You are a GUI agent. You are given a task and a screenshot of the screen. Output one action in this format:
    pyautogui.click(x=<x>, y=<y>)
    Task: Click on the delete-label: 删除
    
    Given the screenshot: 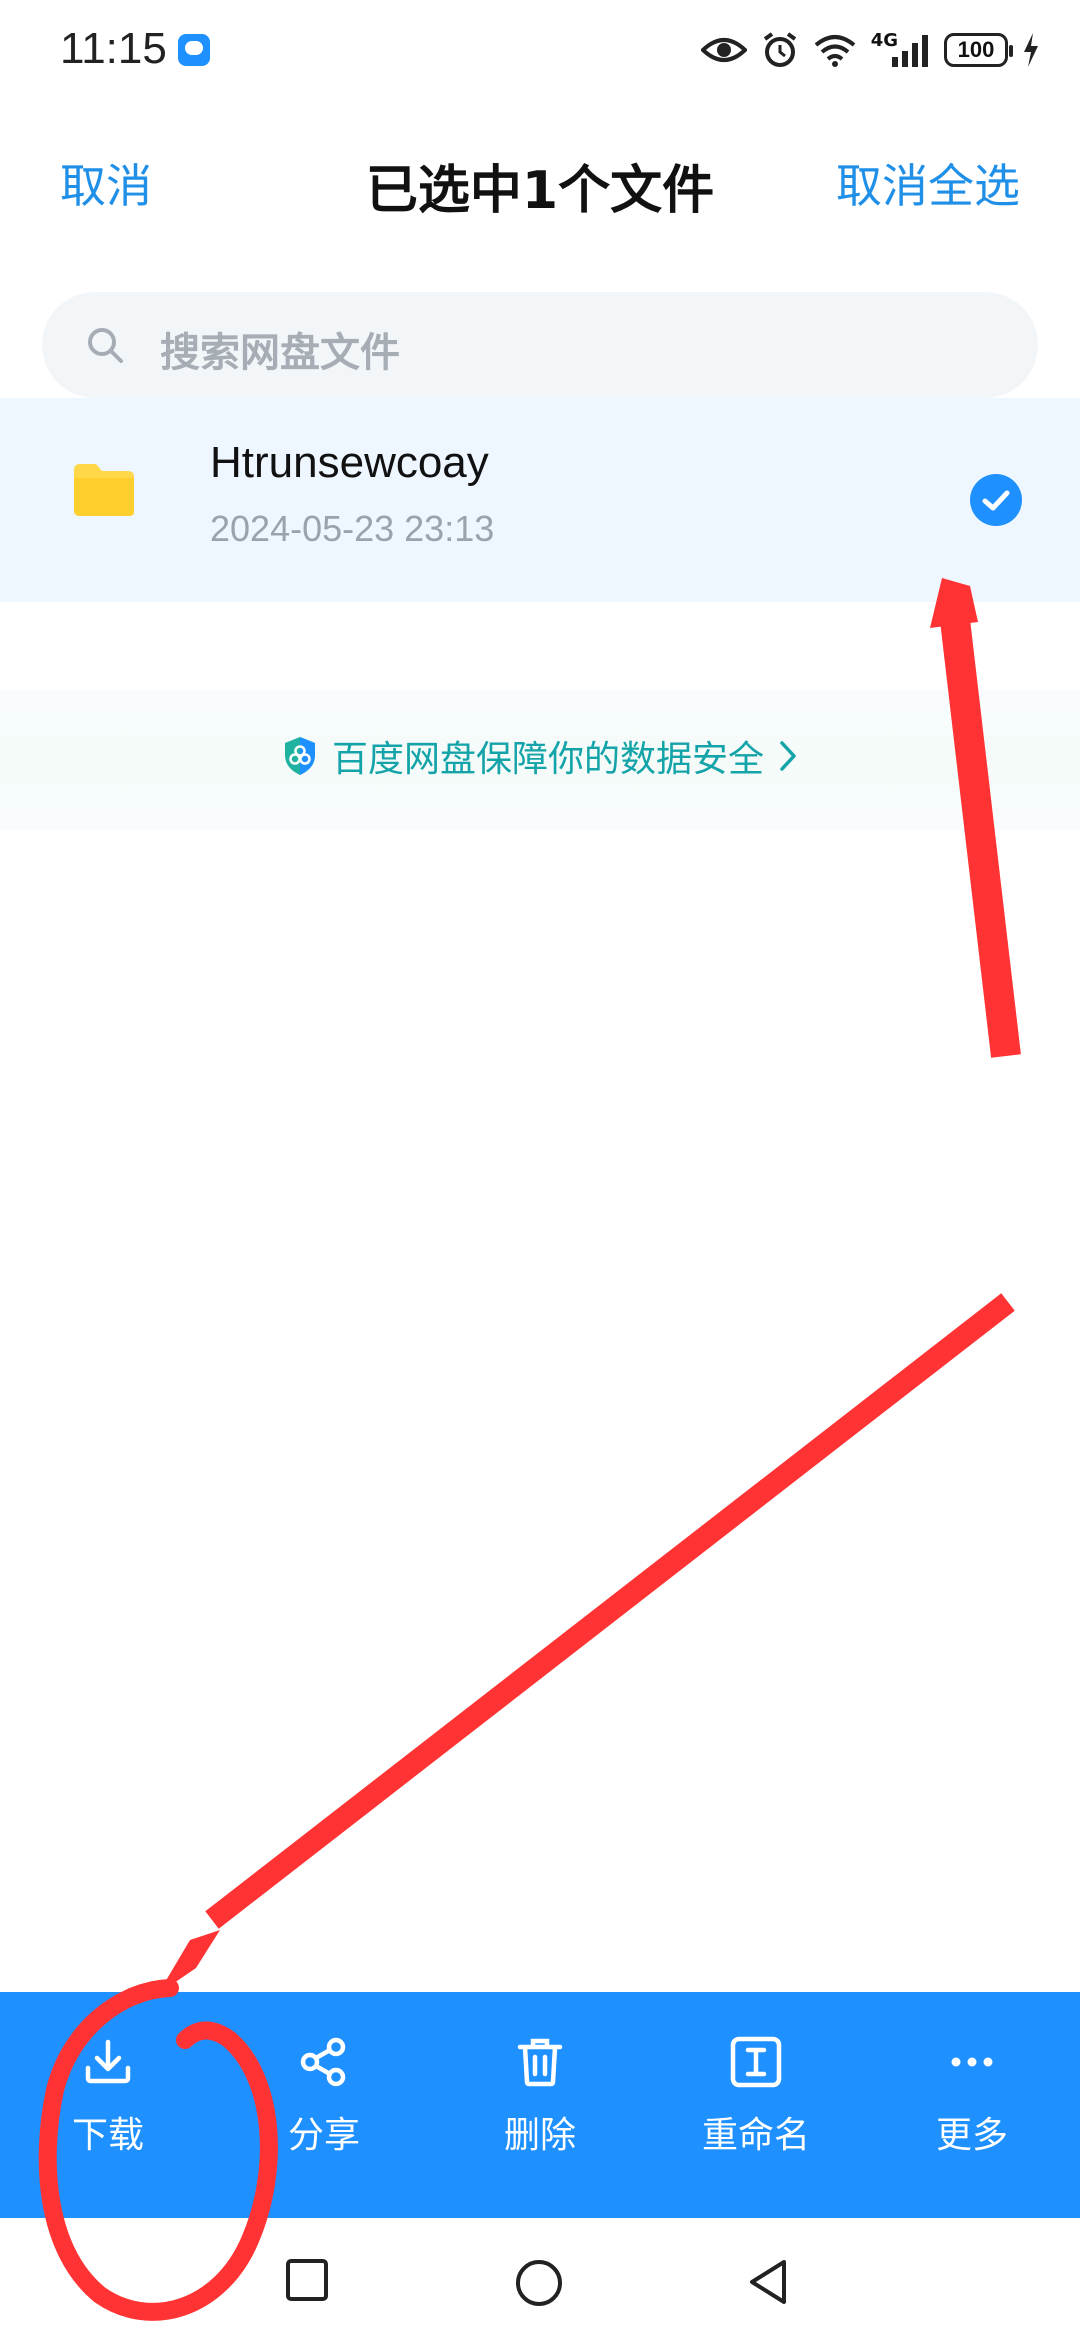 What is the action you would take?
    pyautogui.click(x=539, y=2135)
    